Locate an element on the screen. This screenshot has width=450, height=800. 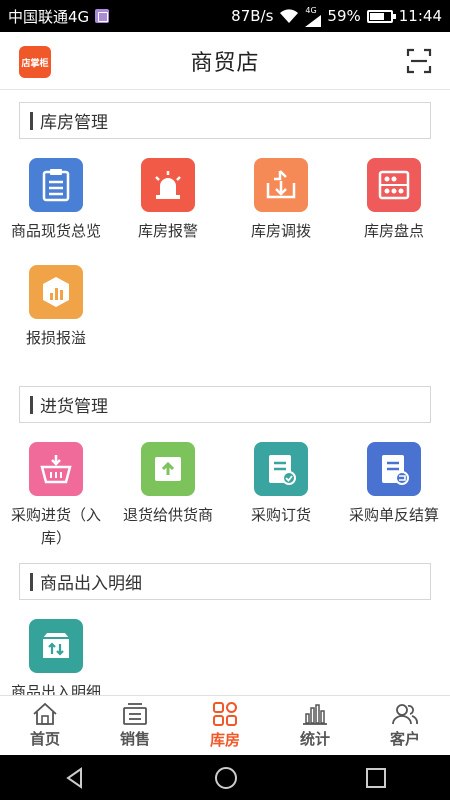
tile-purchase-reverse-settle: 采购单反结算 is located at coordinates (394, 484).